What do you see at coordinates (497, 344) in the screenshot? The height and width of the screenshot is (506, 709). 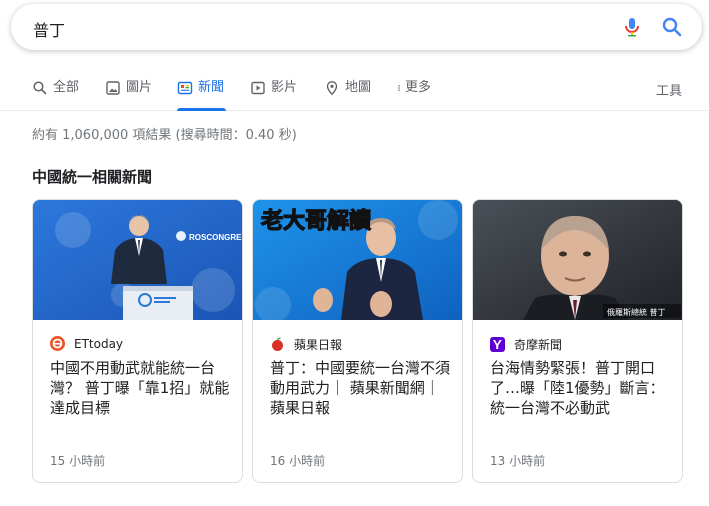 I see `yahoo-logo-icon` at bounding box center [497, 344].